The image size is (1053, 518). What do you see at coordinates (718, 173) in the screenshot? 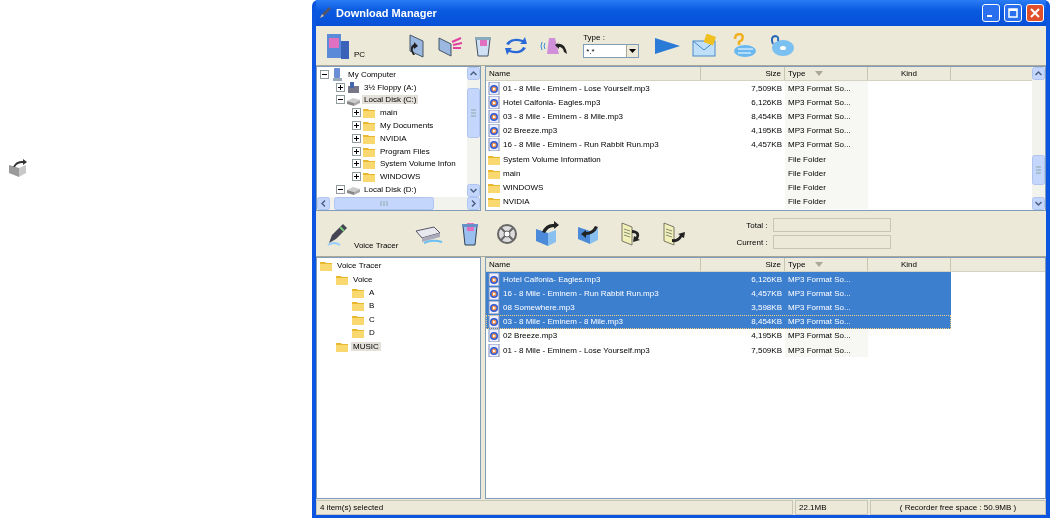
I see `file-row: main File Folder` at bounding box center [718, 173].